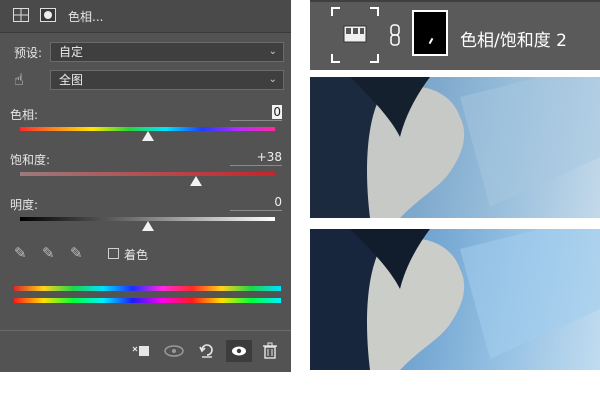 This screenshot has width=600, height=402. Describe the element at coordinates (21, 15) in the screenshot. I see `adjustment-grid-icon` at that location.